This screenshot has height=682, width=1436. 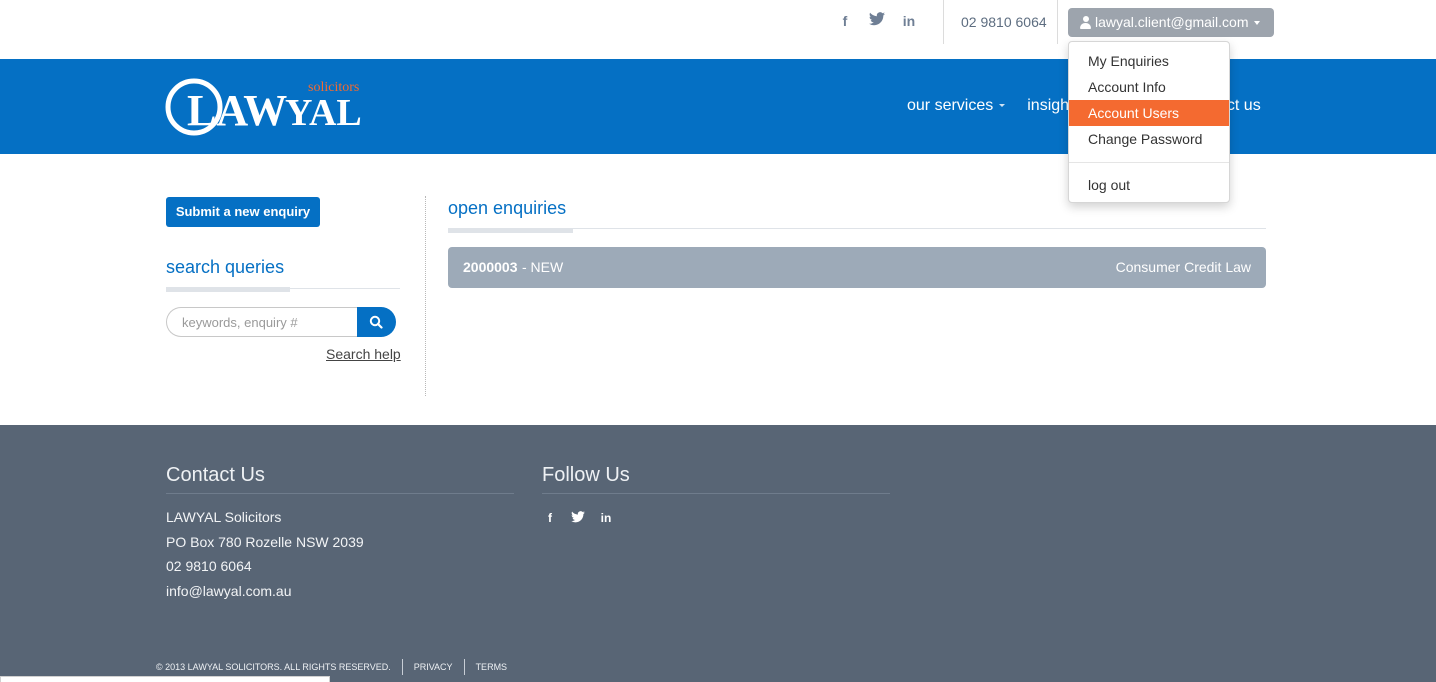 I want to click on nav-insights: insigh, so click(x=1048, y=106).